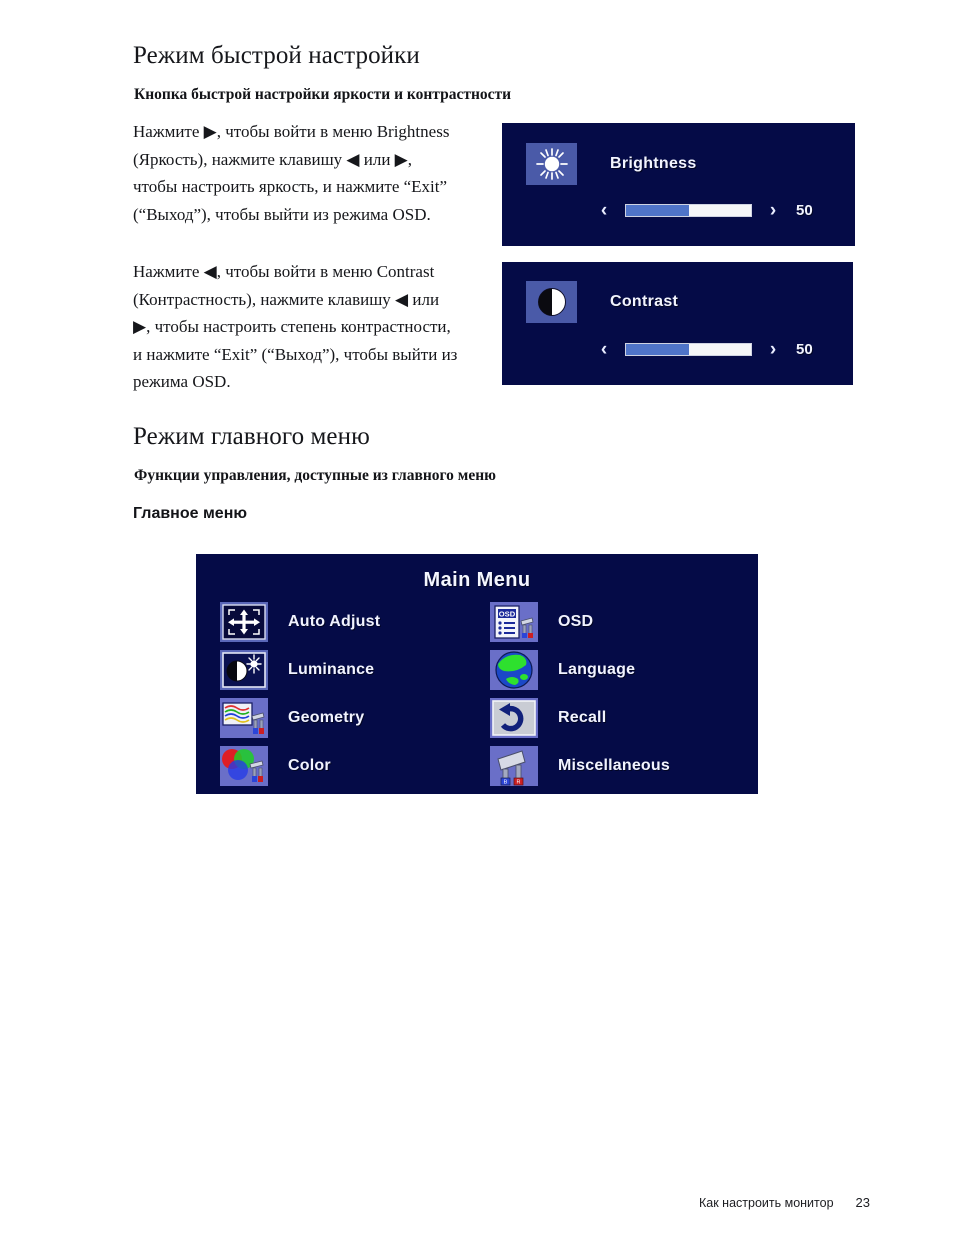 The image size is (954, 1235). I want to click on footer: Как настроить монитор 23, so click(784, 1202).